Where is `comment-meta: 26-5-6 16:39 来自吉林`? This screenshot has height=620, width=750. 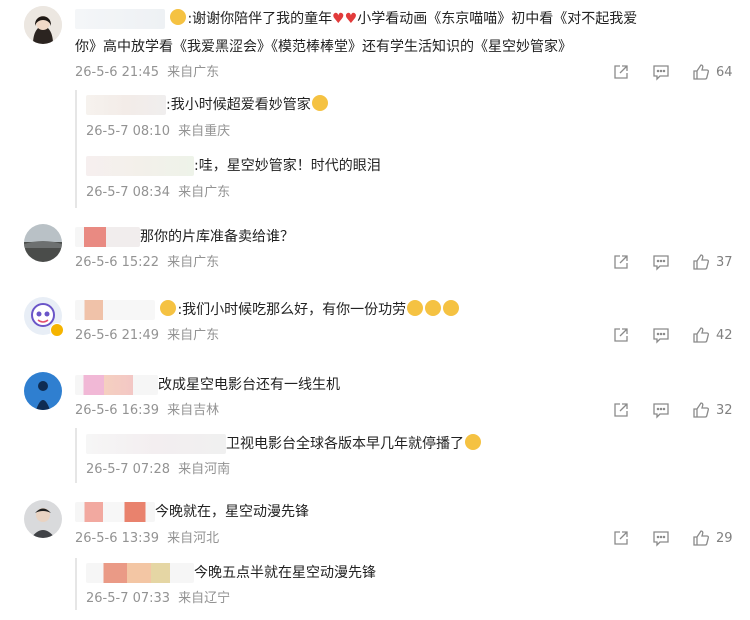
comment-meta: 26-5-6 16:39 来自吉林 is located at coordinates (147, 411).